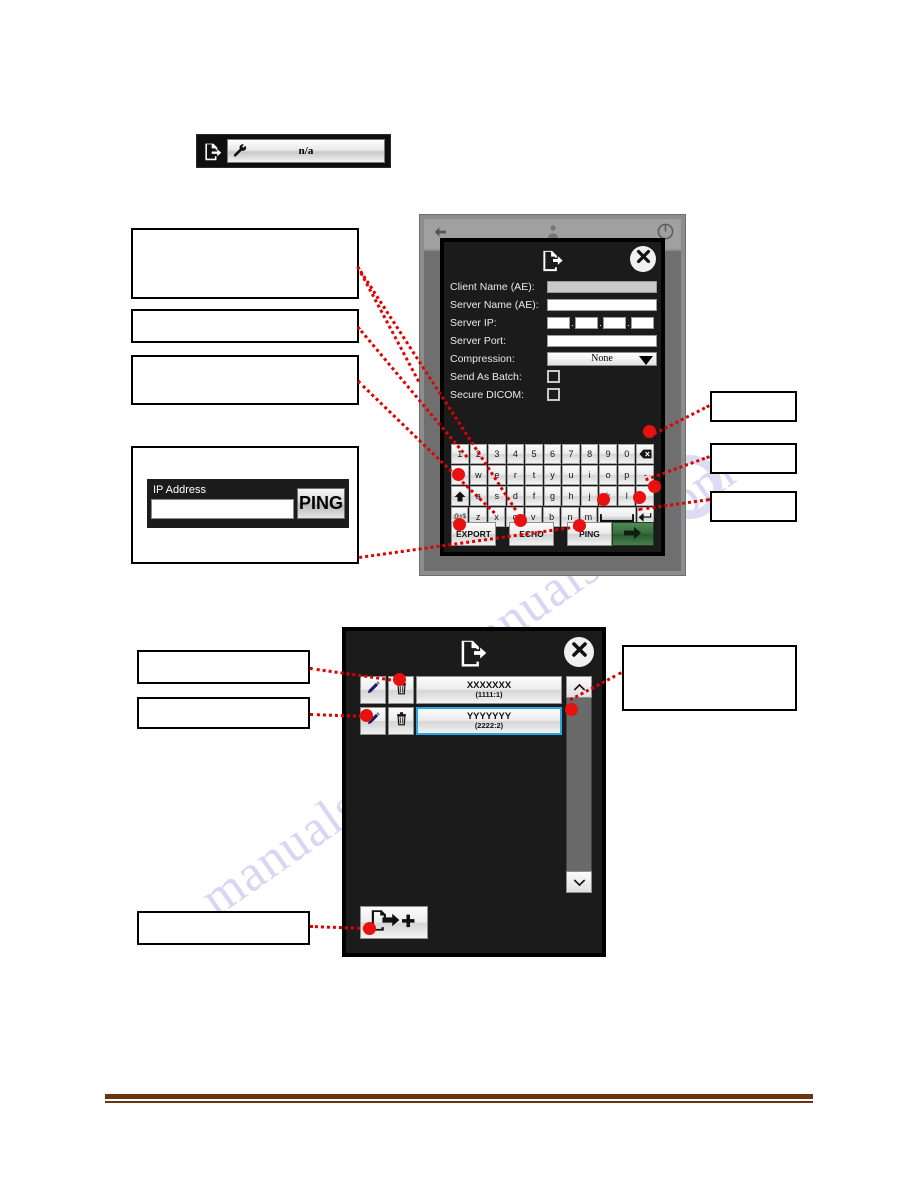  Describe the element at coordinates (589, 496) in the screenshot. I see `key-j: j` at that location.